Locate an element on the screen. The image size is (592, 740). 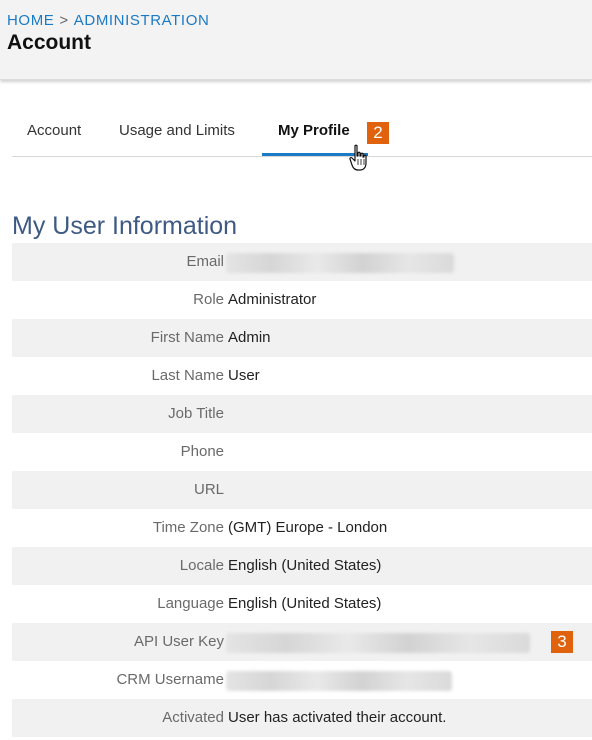
tab-account: Account is located at coordinates (54, 130).